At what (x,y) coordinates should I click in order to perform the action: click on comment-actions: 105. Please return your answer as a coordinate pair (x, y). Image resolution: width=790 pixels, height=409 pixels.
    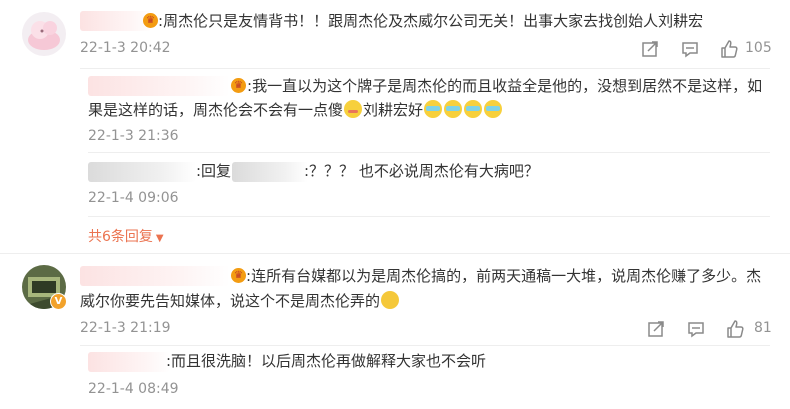
    Looking at the image, I should click on (706, 49).